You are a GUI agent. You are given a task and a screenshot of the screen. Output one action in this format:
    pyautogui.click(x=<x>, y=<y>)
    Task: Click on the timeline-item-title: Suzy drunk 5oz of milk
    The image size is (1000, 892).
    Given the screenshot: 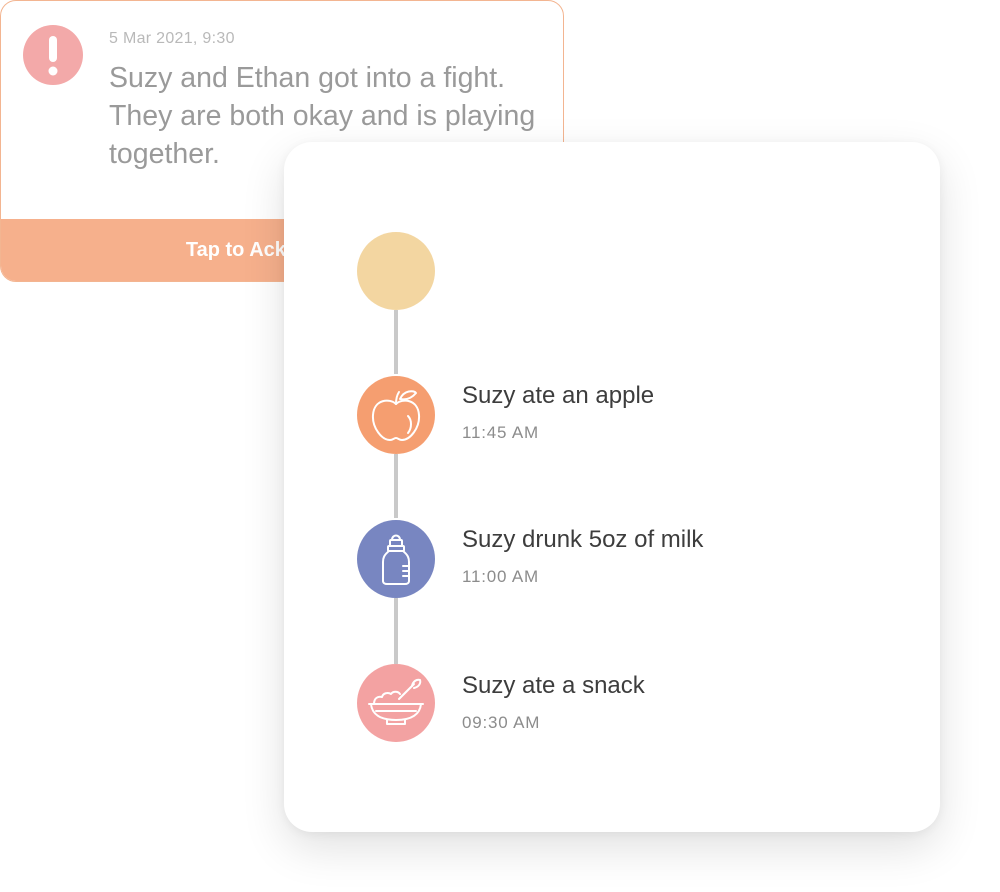 What is the action you would take?
    pyautogui.click(x=583, y=539)
    